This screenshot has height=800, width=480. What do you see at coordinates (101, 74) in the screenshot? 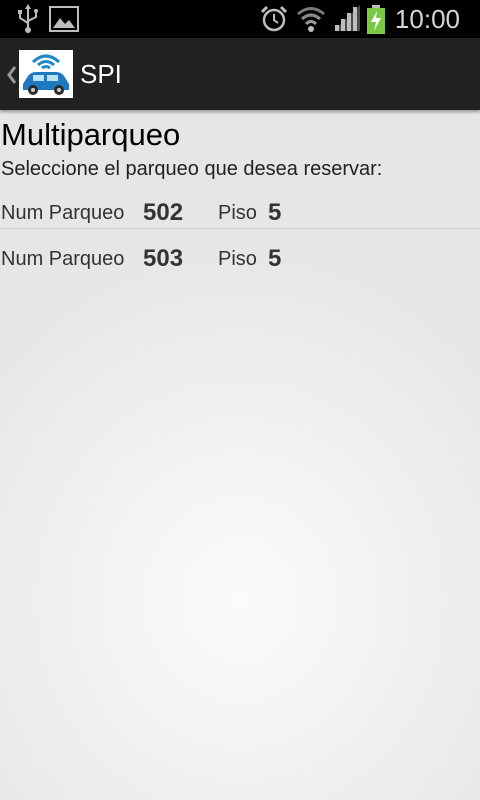
I see `app-title: SPI` at bounding box center [101, 74].